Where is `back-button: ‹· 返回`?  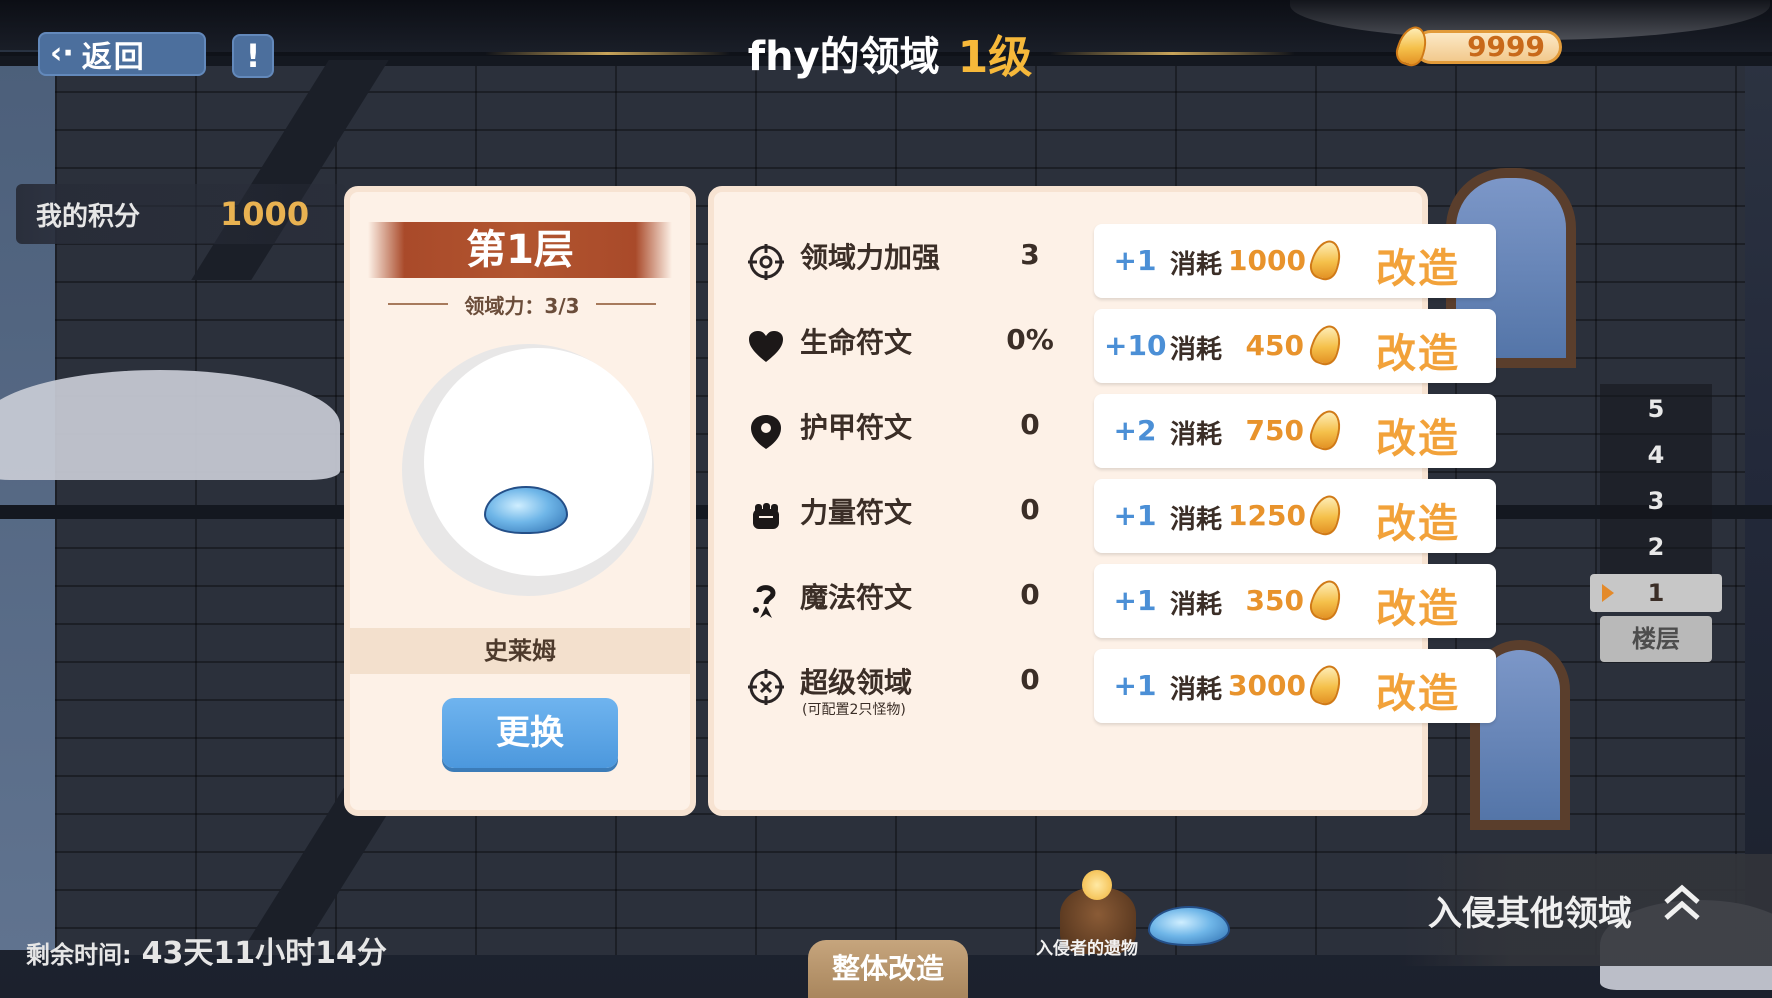 back-button: ‹· 返回 is located at coordinates (122, 54).